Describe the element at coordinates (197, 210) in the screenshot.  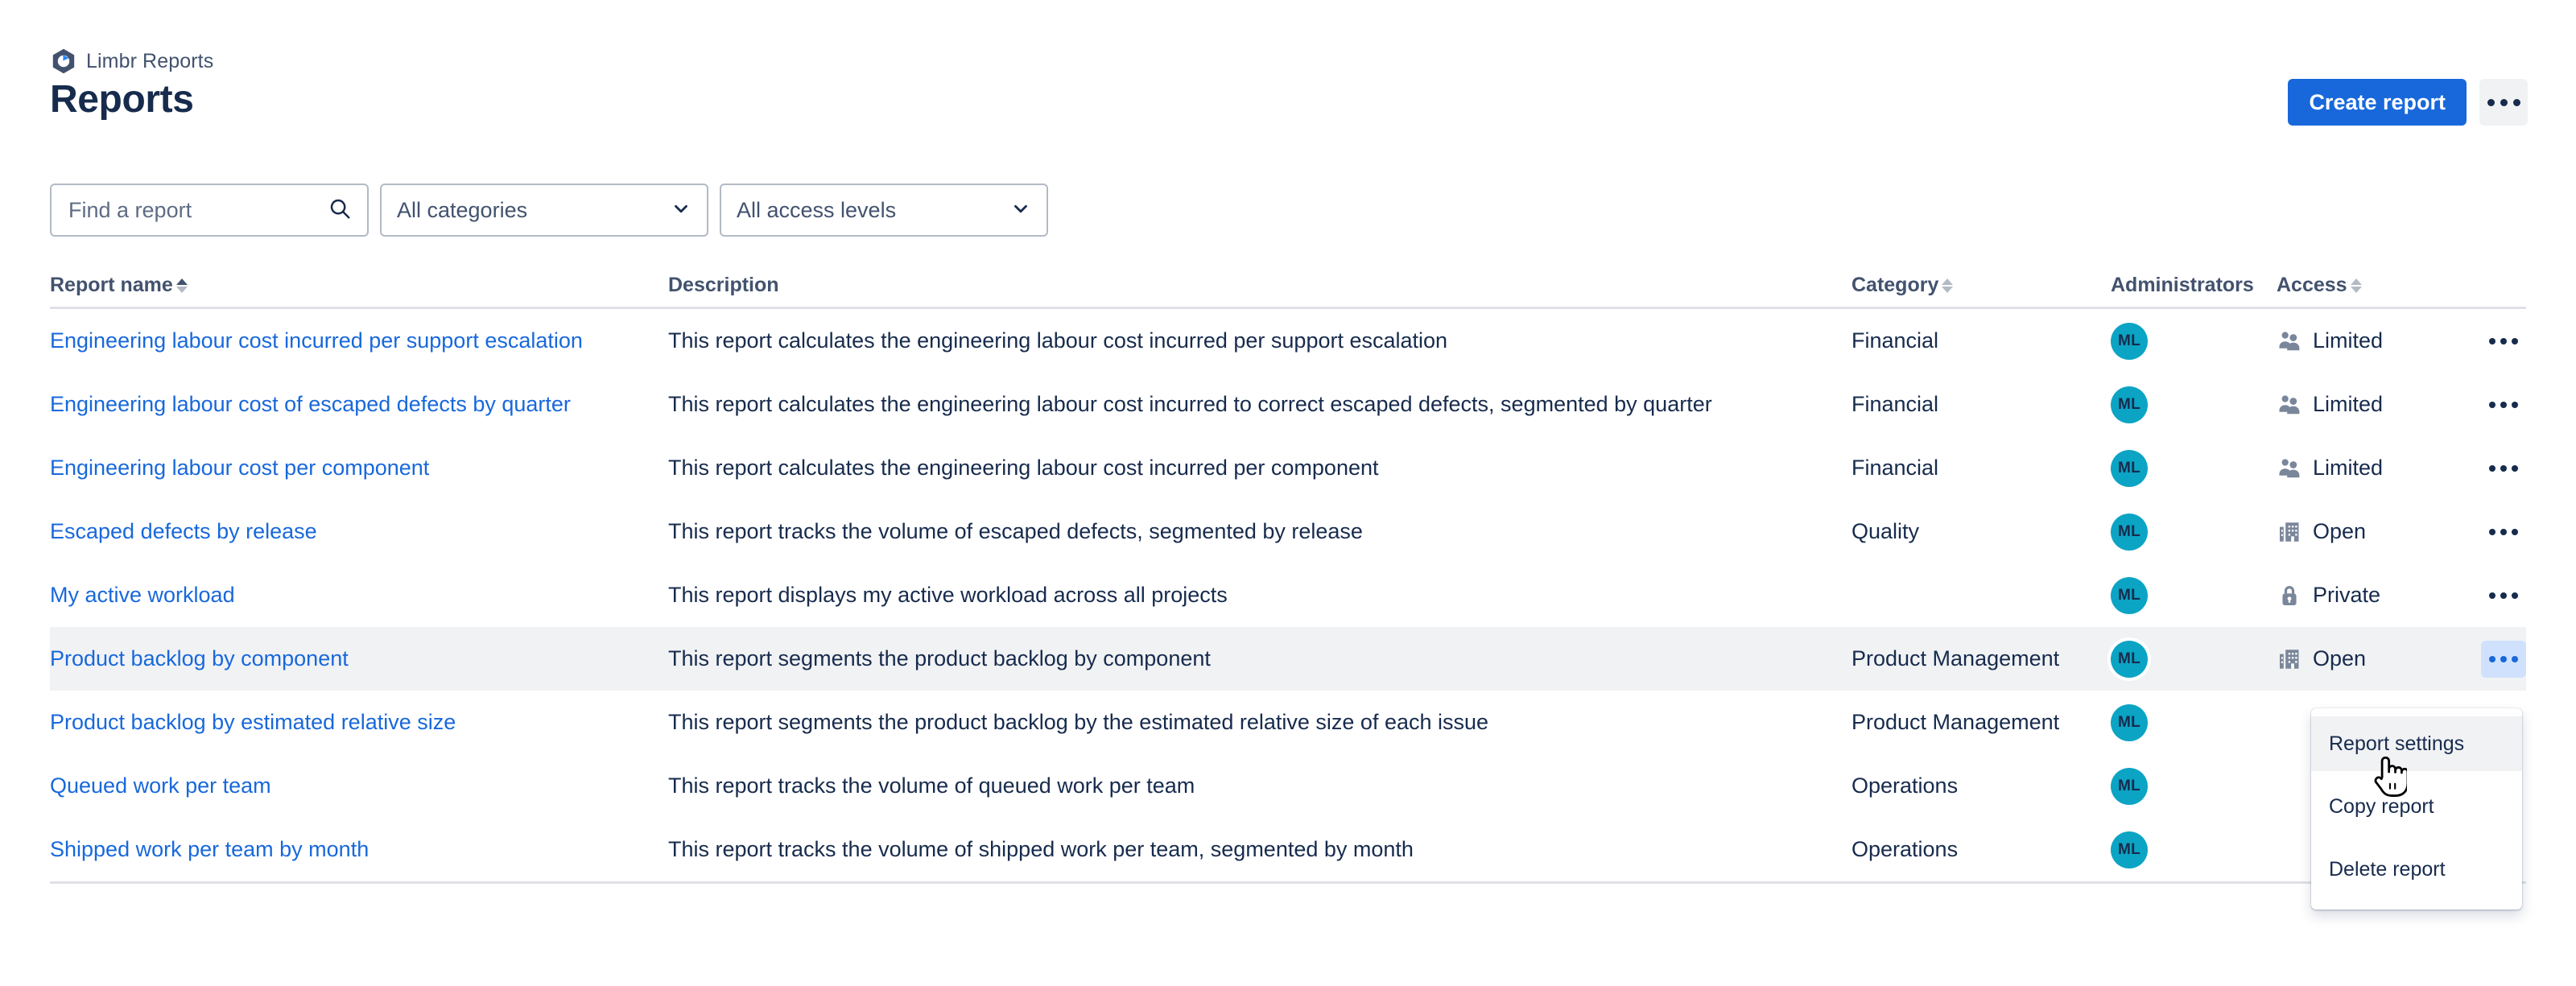
I see `search-input` at that location.